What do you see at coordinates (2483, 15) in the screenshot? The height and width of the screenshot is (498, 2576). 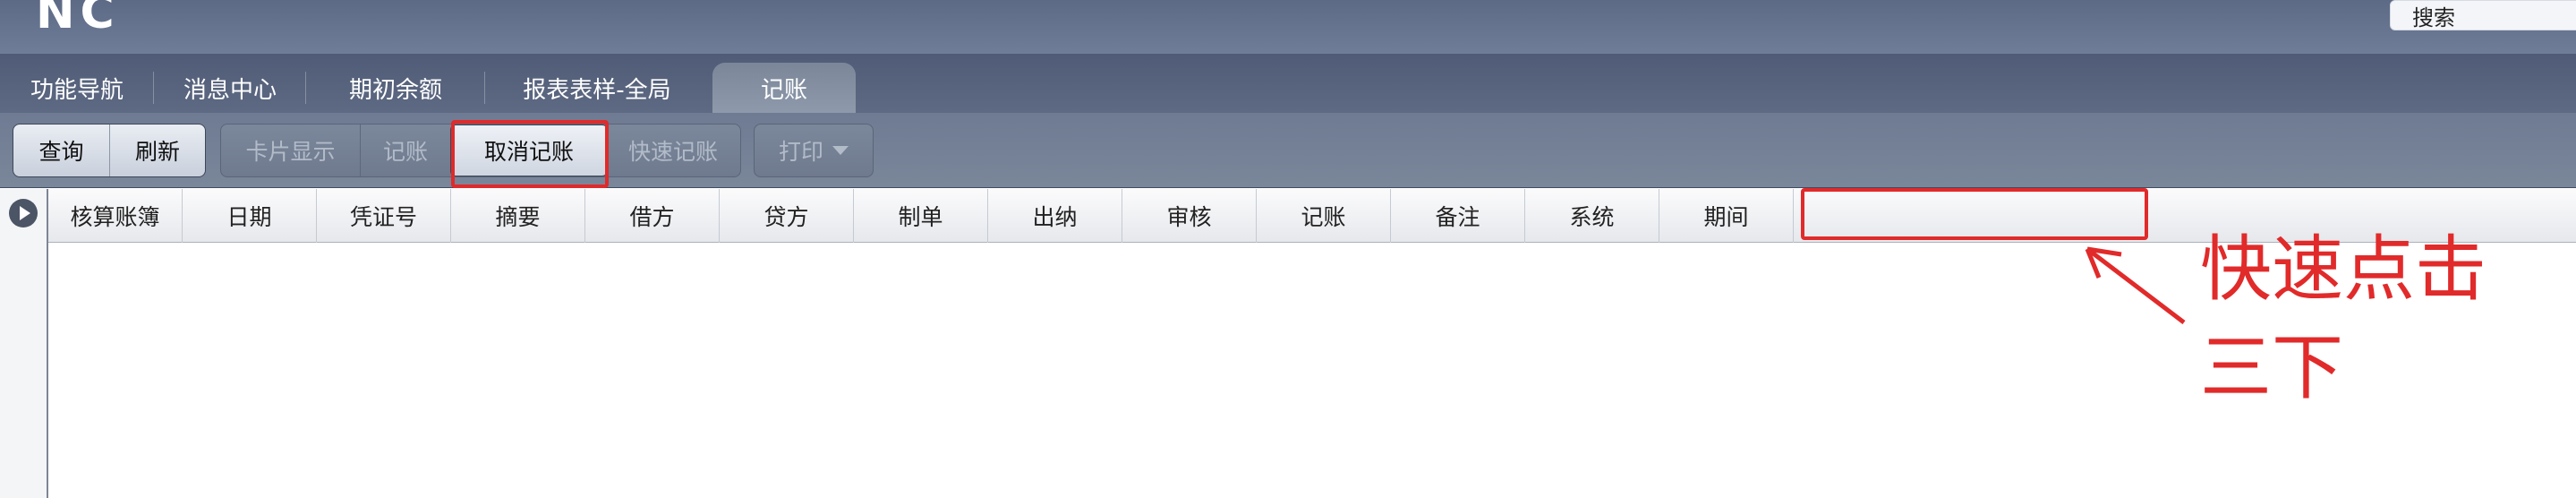 I see `search-input: 搜索` at bounding box center [2483, 15].